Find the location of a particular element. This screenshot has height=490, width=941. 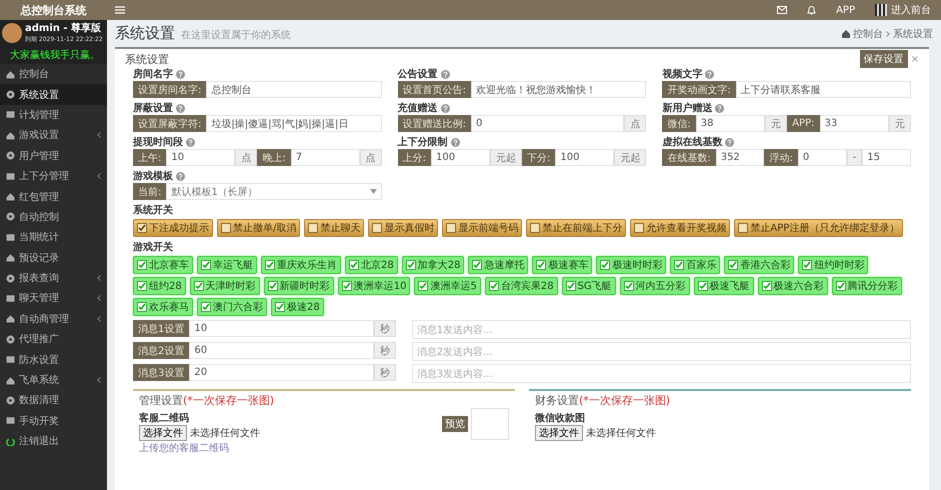

switch-checkbox: 极速飞艇 is located at coordinates (724, 286).